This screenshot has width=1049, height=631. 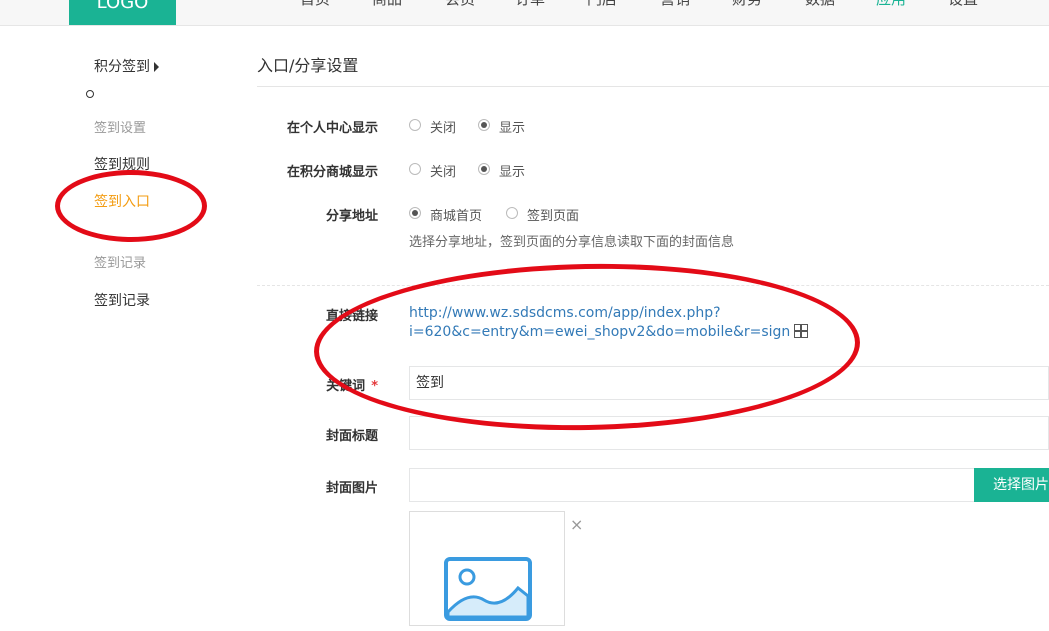 I want to click on points-mall-label: 在积分商城显示, so click(x=332, y=172).